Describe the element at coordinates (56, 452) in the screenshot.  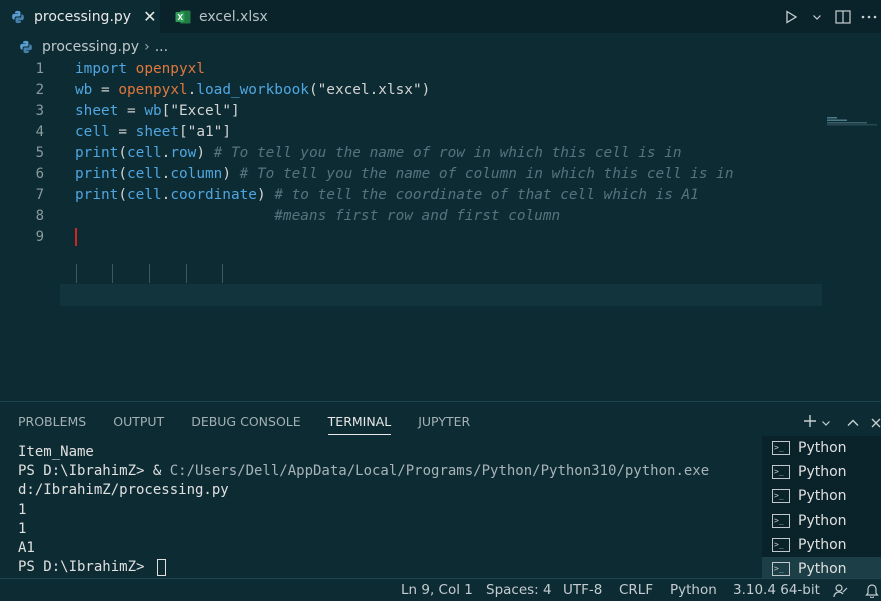
I see `terminal-line: Item_Name` at that location.